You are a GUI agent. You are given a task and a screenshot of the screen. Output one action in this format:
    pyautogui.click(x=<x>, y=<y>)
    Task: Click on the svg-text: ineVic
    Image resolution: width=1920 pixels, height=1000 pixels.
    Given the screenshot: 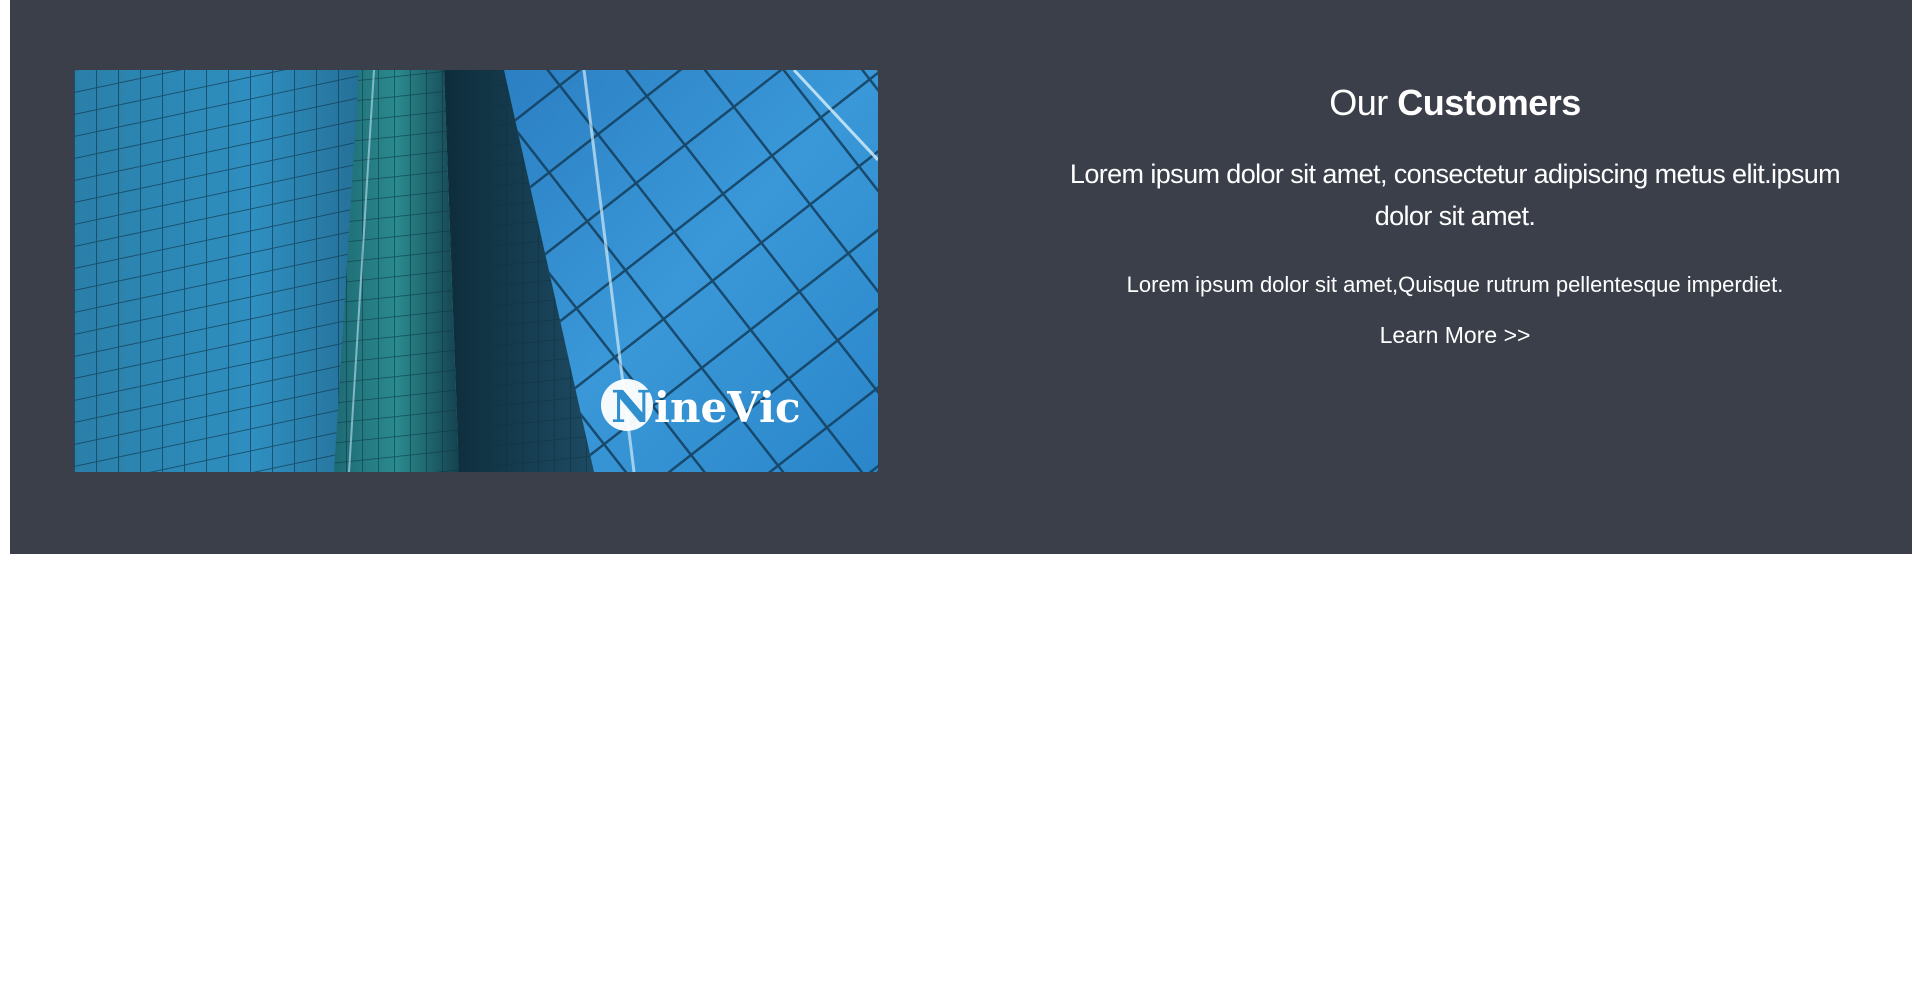 What is the action you would take?
    pyautogui.click(x=727, y=407)
    